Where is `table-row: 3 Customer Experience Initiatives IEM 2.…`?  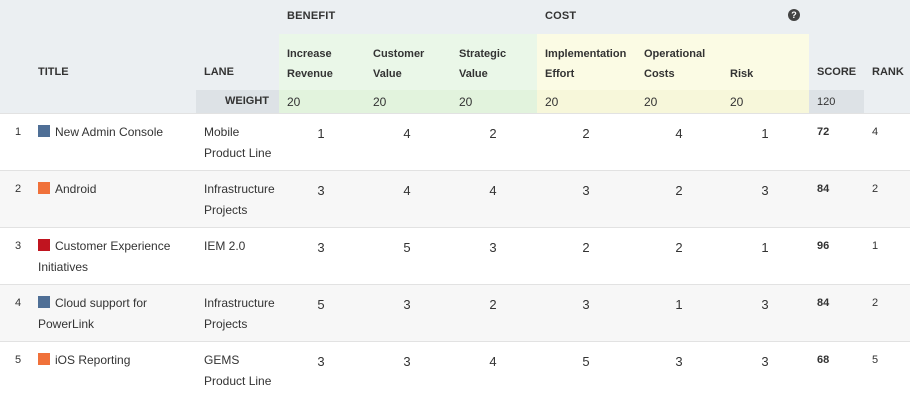
table-row: 3 Customer Experience Initiatives IEM 2.… is located at coordinates (455, 255).